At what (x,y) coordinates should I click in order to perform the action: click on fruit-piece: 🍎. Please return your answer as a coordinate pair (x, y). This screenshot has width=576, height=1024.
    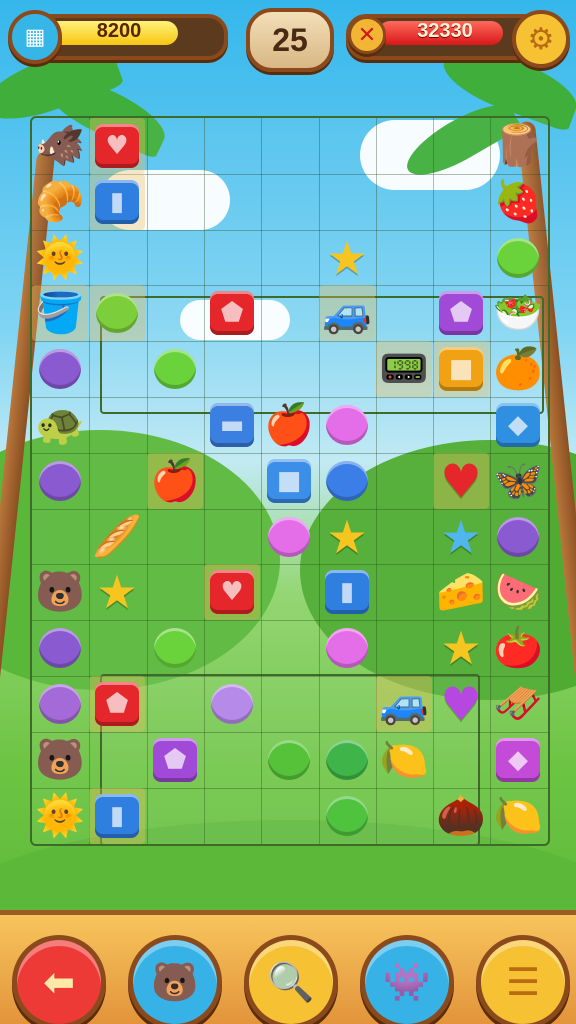
    Looking at the image, I should click on (175, 481).